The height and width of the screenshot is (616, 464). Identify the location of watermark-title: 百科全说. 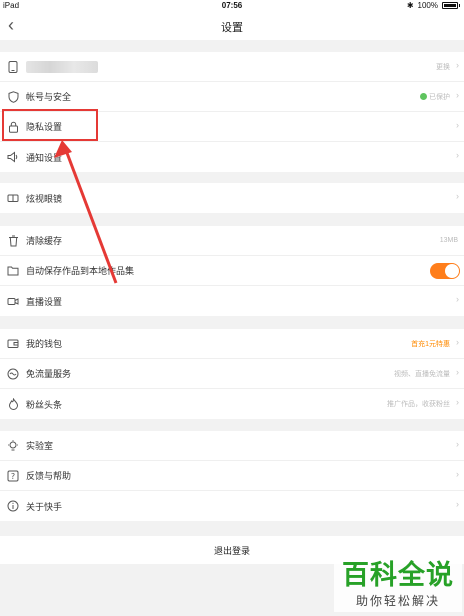
(398, 575).